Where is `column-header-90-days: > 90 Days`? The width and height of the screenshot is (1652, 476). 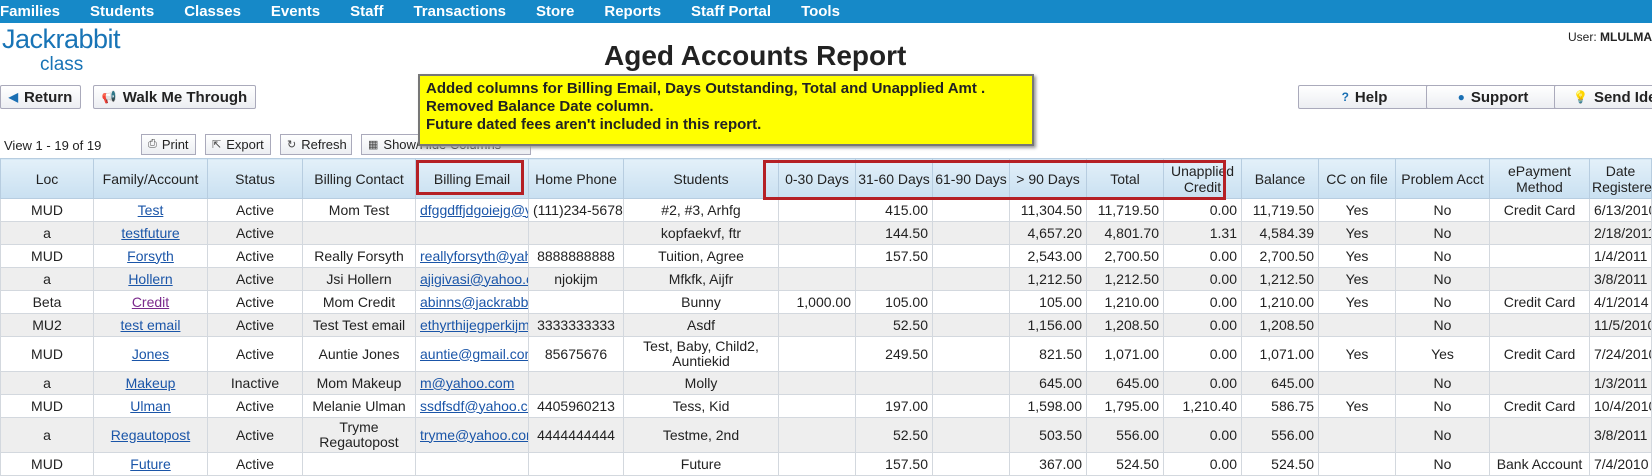 column-header-90-days: > 90 Days is located at coordinates (1048, 178).